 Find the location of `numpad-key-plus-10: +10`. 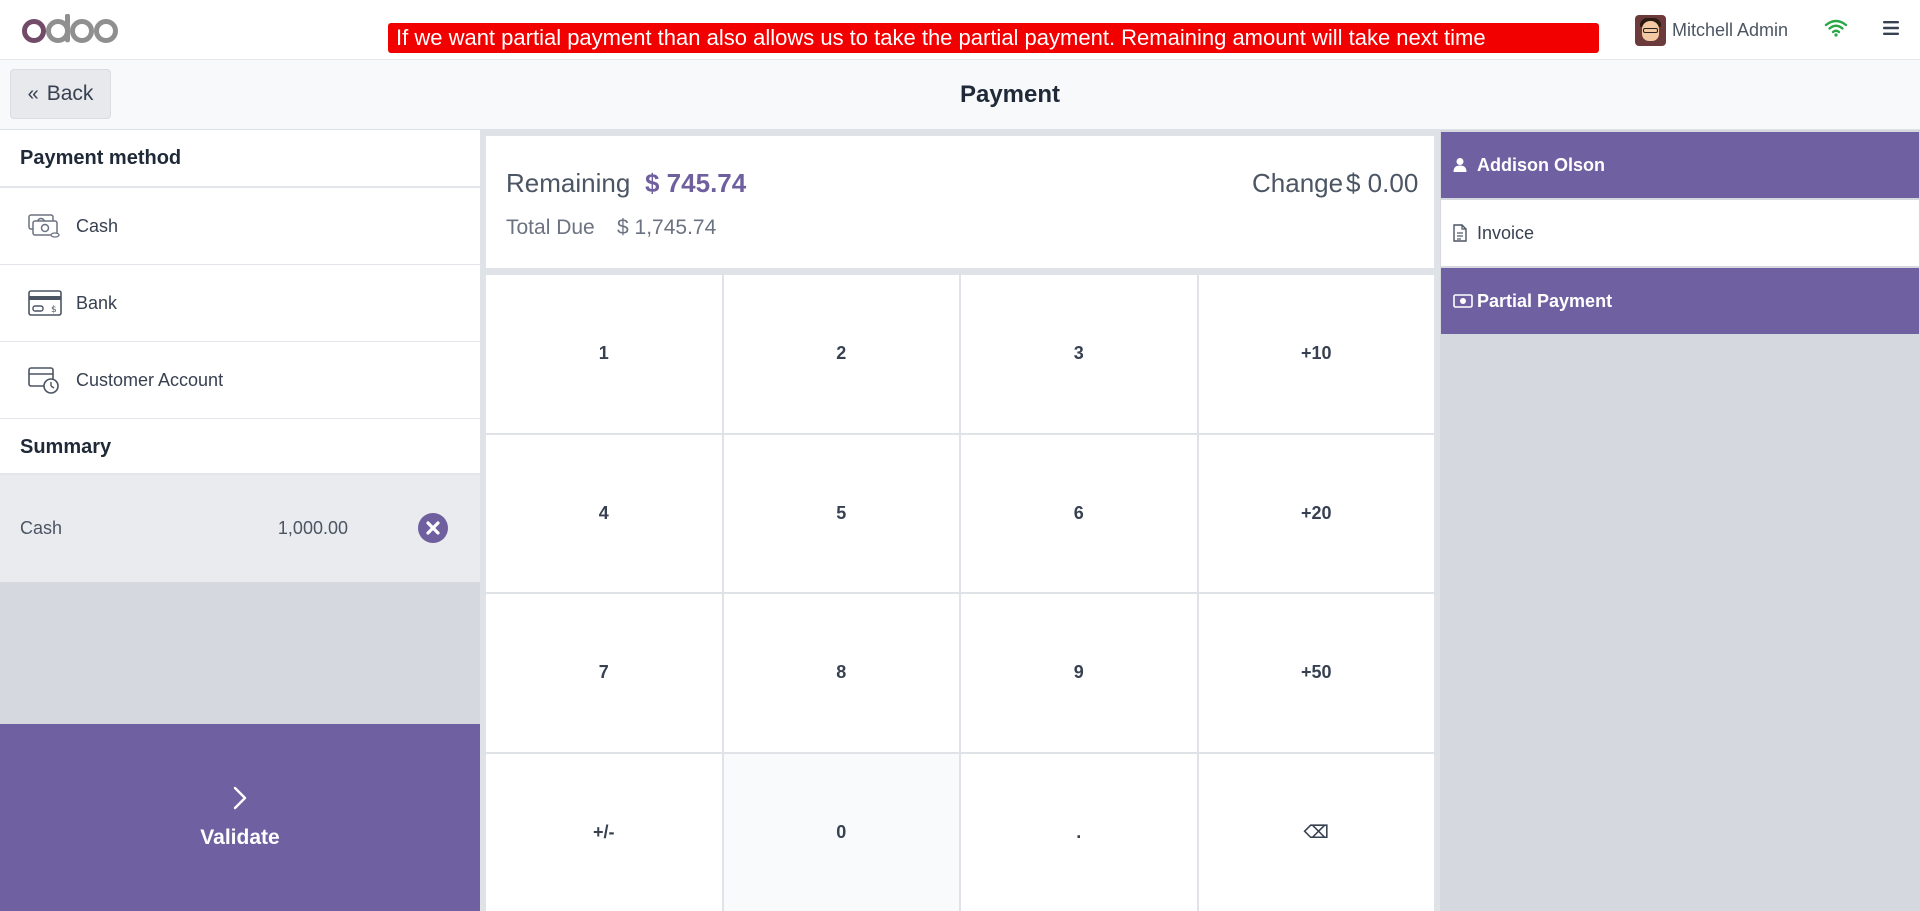

numpad-key-plus-10: +10 is located at coordinates (1316, 354).